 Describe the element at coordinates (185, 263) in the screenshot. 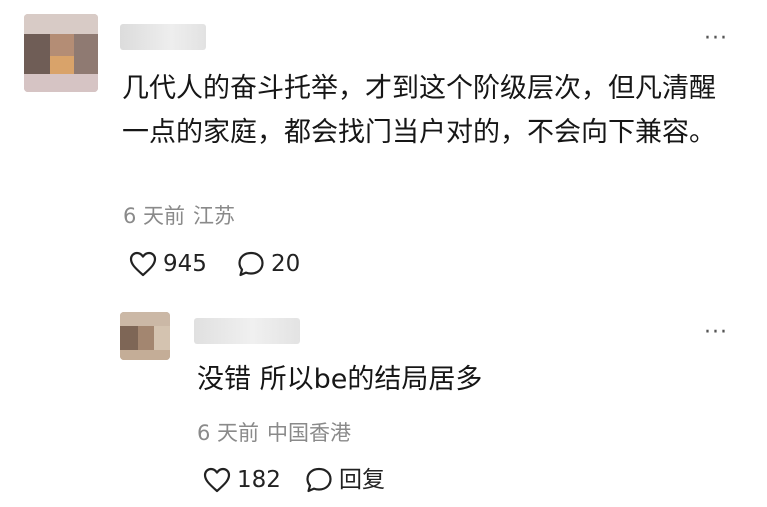

I see `like-count: 945` at that location.